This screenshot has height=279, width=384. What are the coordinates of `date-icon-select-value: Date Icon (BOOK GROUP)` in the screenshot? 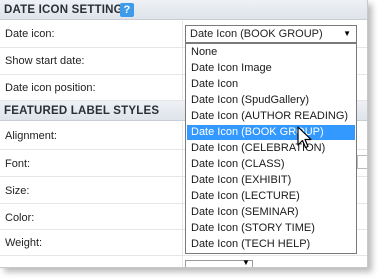 It's located at (256, 34).